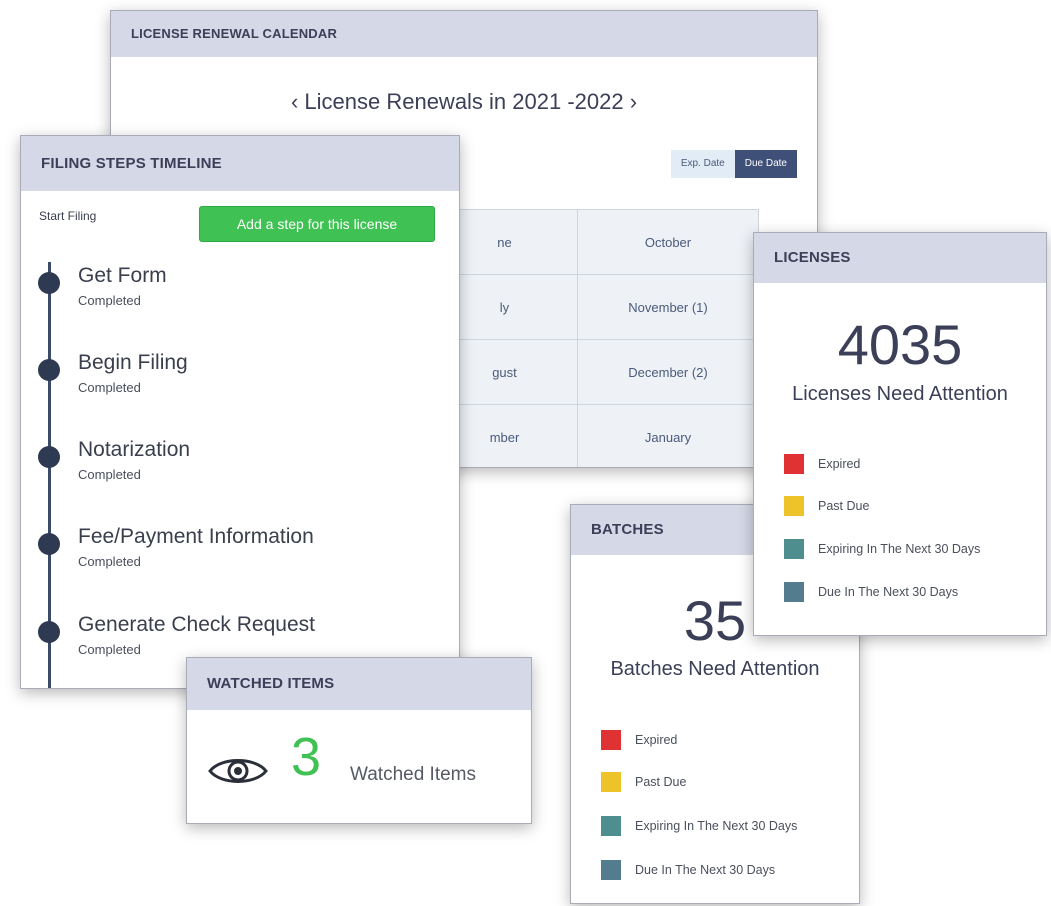 This screenshot has height=906, width=1051. What do you see at coordinates (668, 372) in the screenshot?
I see `month-cell: December (2)` at bounding box center [668, 372].